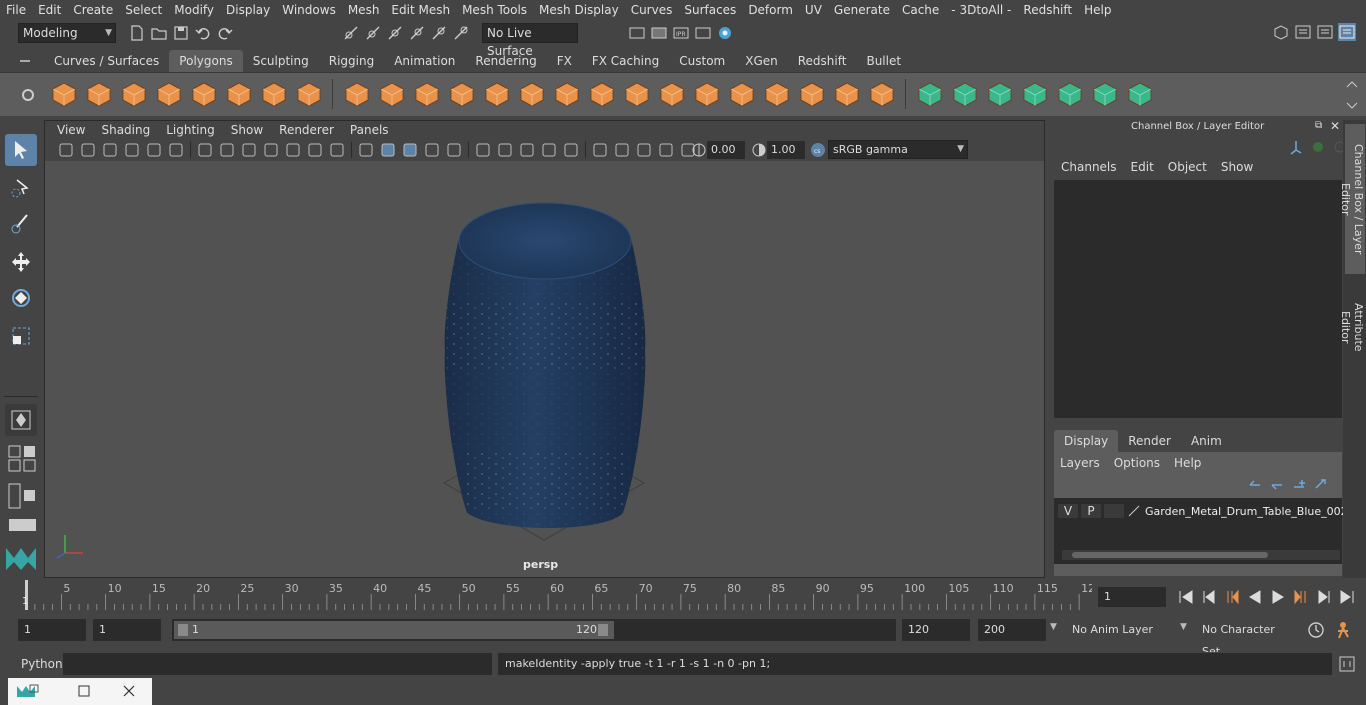 This screenshot has width=1366, height=705. I want to click on open-scene-icon, so click(159, 33).